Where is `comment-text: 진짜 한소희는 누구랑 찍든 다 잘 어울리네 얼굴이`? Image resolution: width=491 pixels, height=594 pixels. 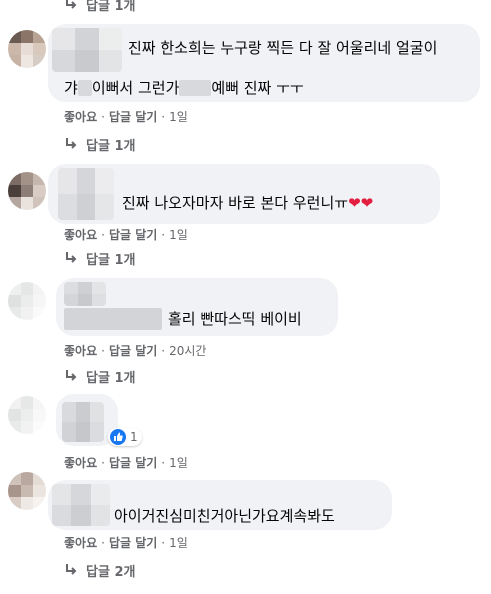 comment-text: 진짜 한소희는 누구랑 찍든 다 잘 어울리네 얼굴이 is located at coordinates (283, 48).